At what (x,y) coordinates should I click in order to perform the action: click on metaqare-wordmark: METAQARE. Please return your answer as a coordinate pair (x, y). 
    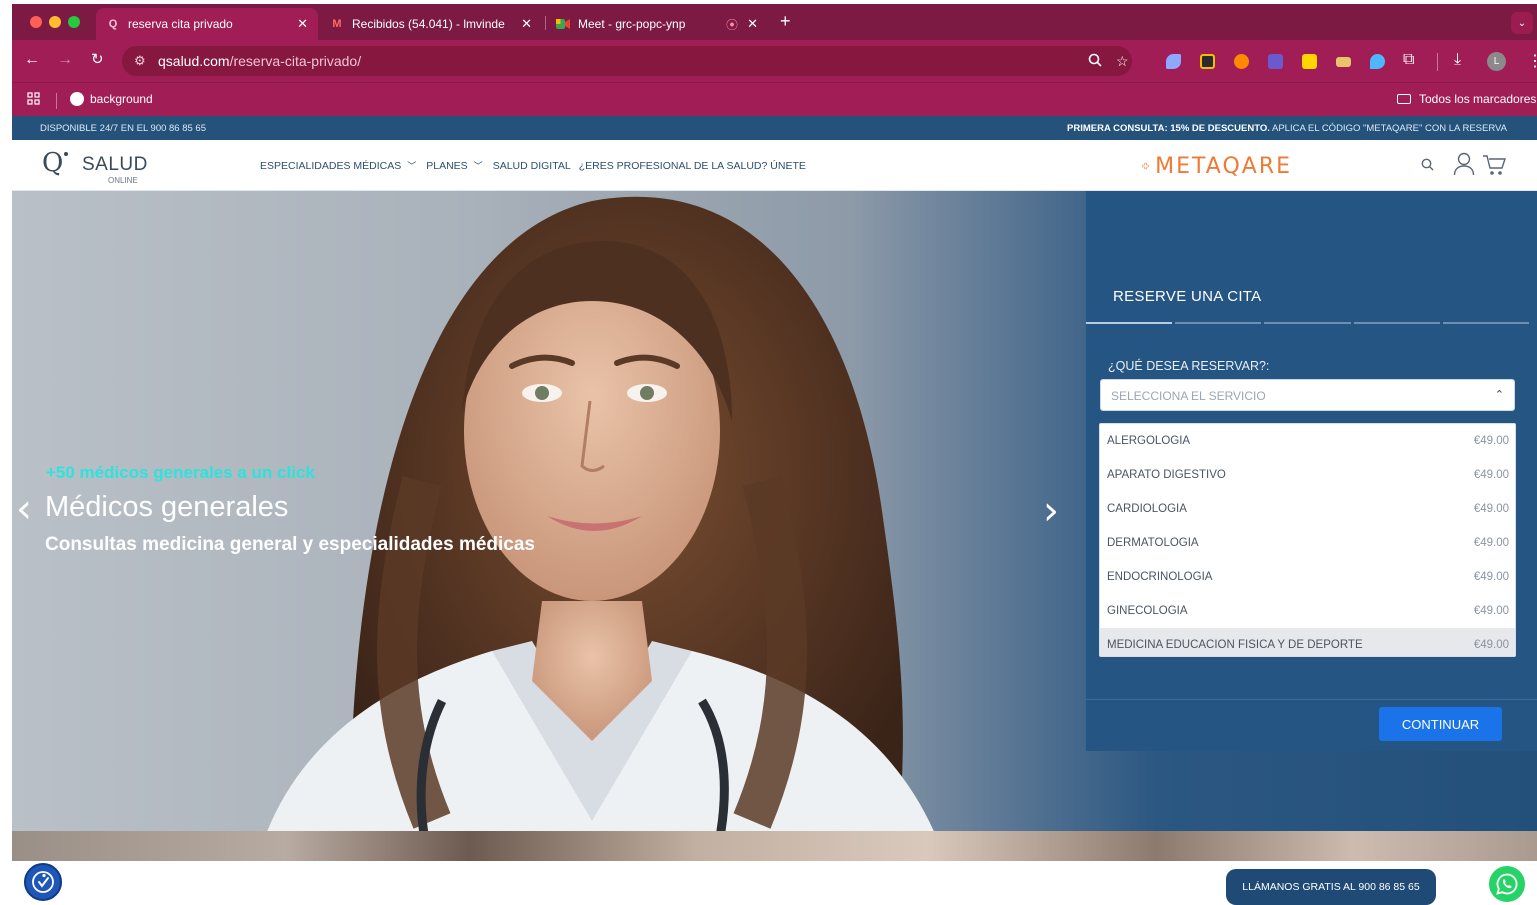
    Looking at the image, I should click on (1223, 166).